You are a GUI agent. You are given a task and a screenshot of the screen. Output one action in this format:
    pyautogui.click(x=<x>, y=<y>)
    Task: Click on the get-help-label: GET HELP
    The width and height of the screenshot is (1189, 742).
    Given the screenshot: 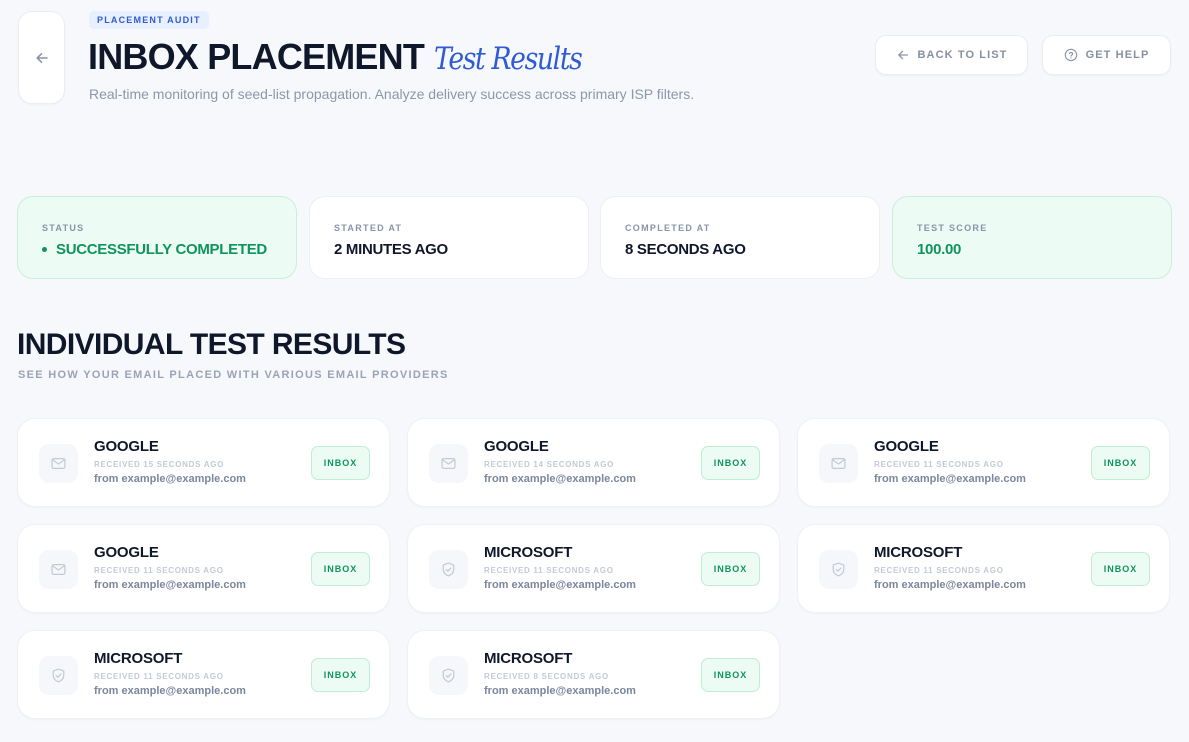 What is the action you would take?
    pyautogui.click(x=1117, y=55)
    